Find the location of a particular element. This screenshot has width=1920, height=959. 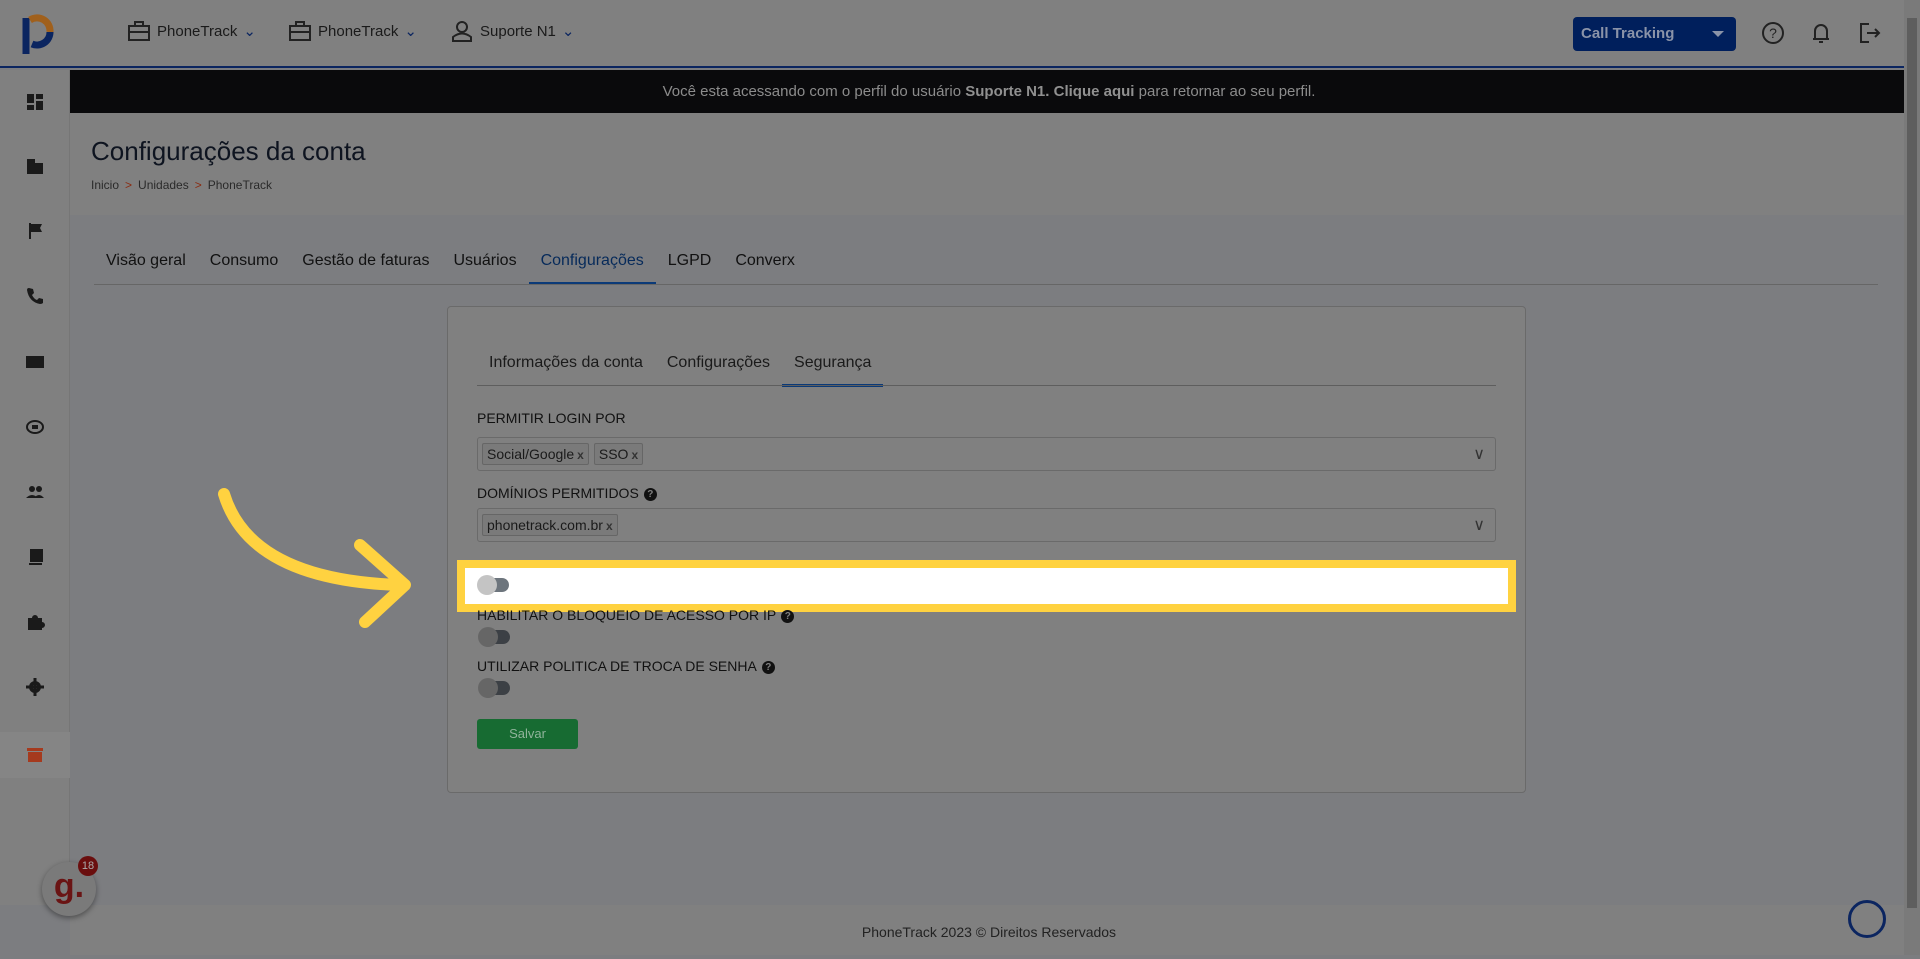

sidebar-item-campaigns is located at coordinates (35, 231).